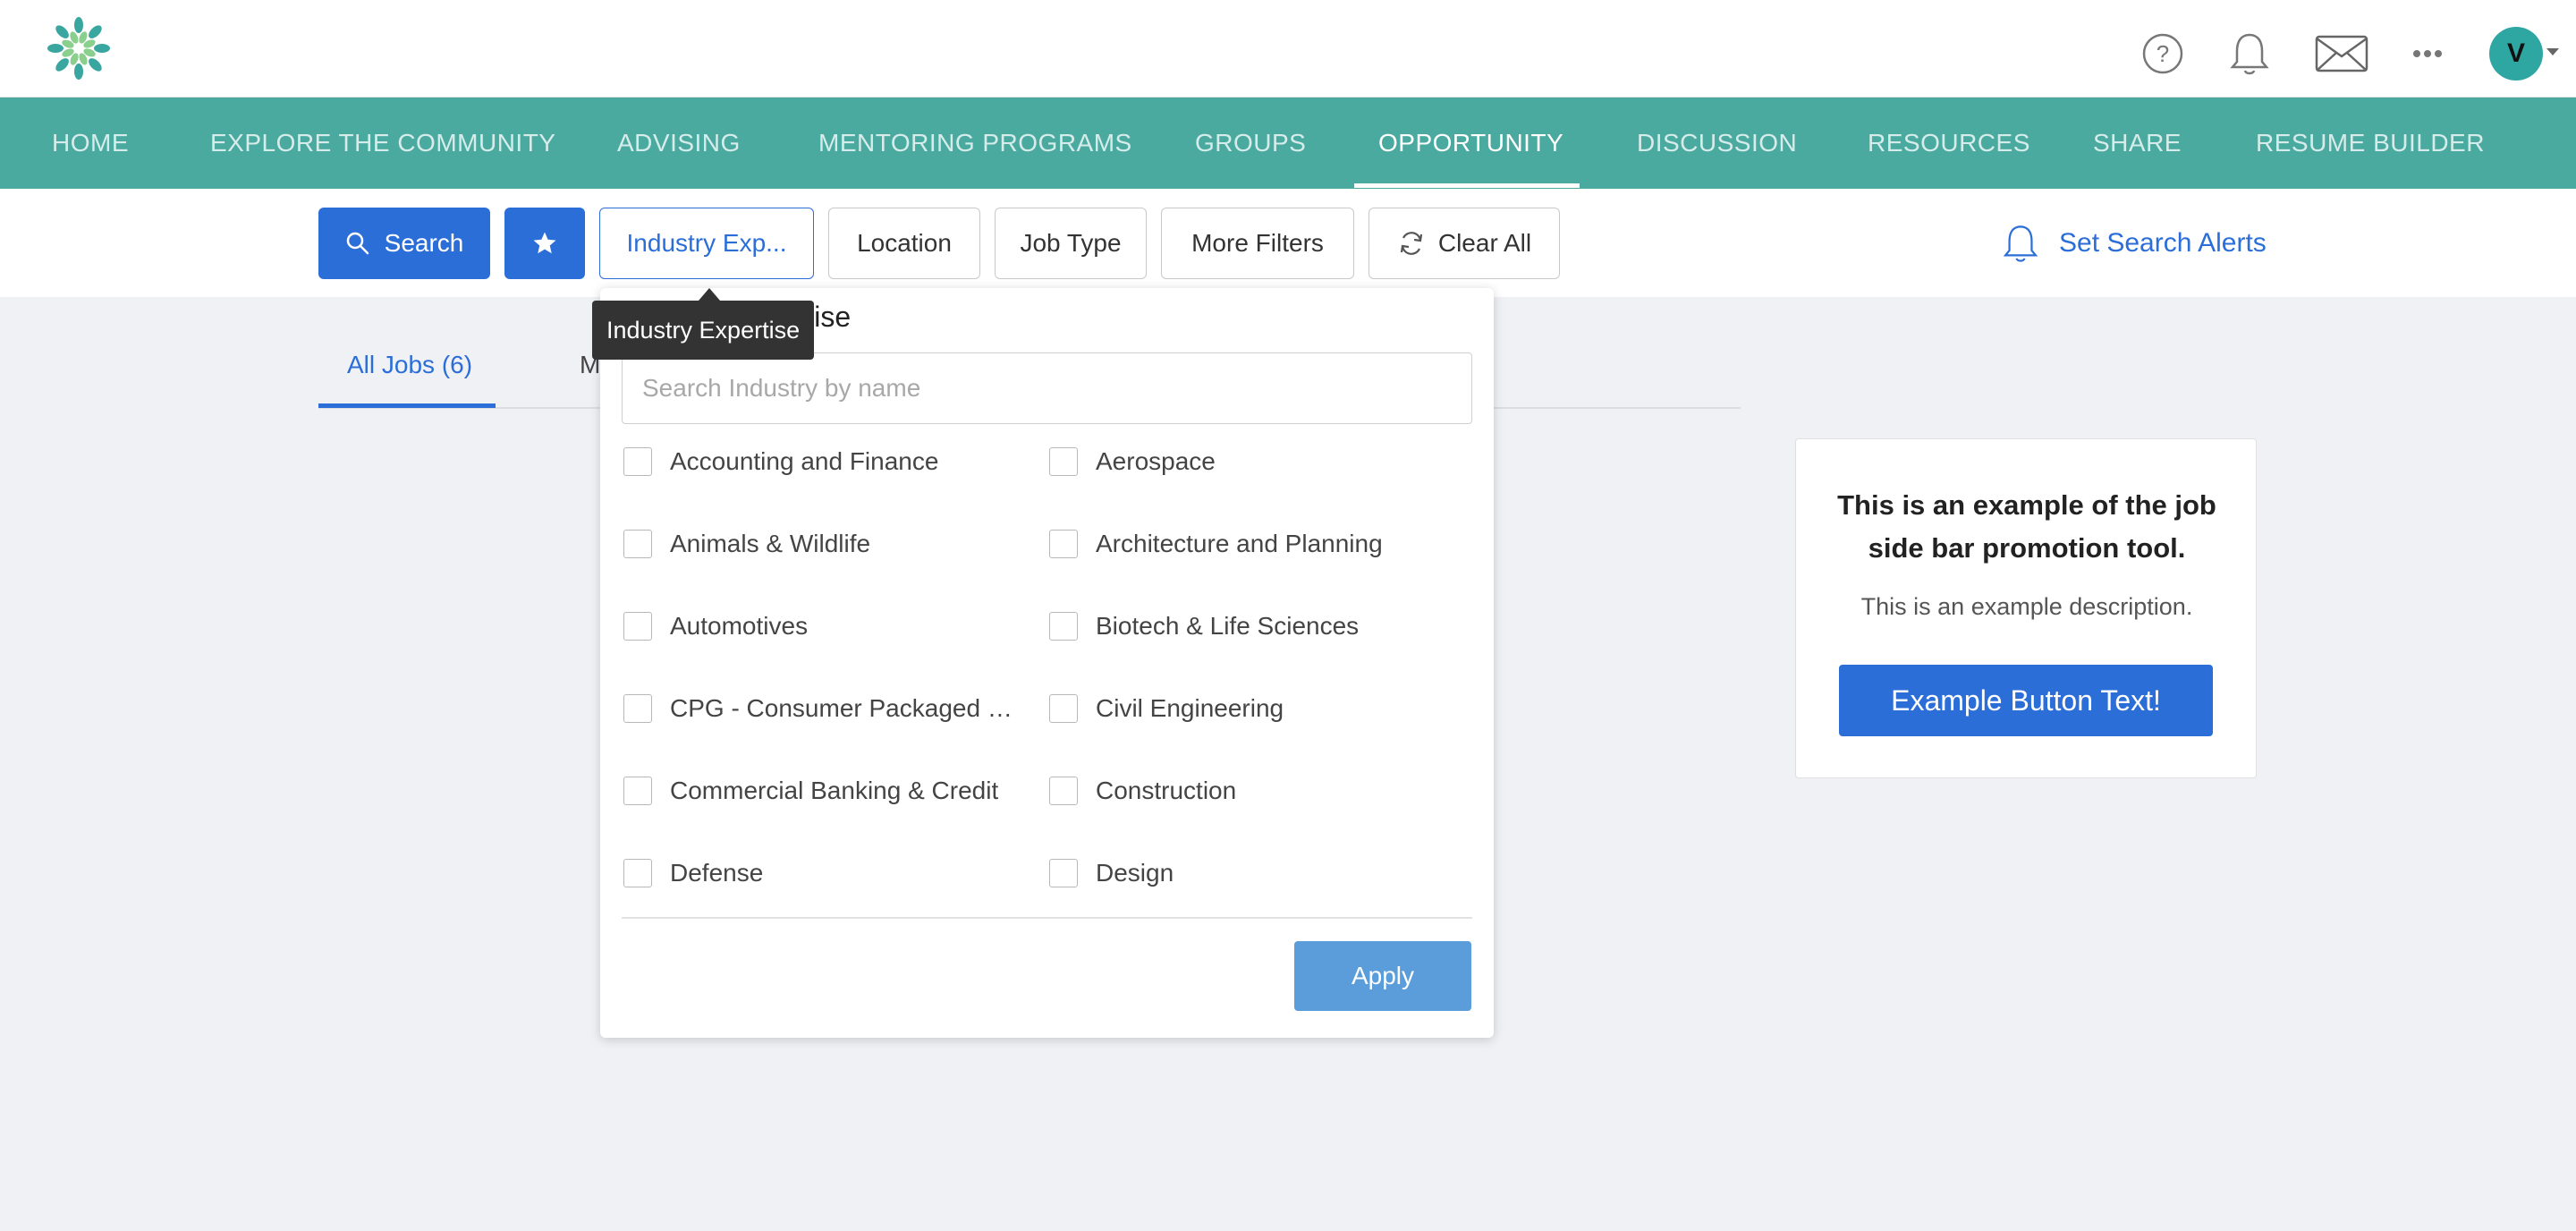 The height and width of the screenshot is (1231, 2576). I want to click on saved-searches-button, so click(544, 243).